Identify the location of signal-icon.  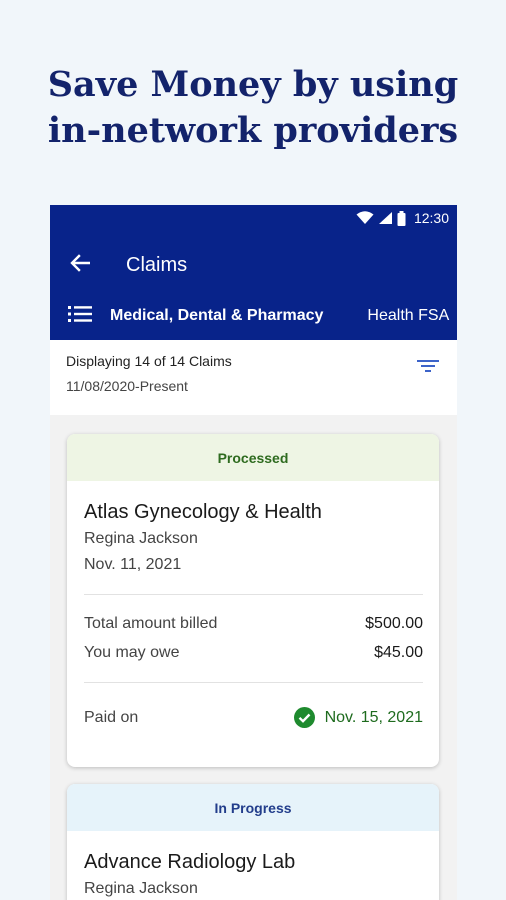
(385, 218).